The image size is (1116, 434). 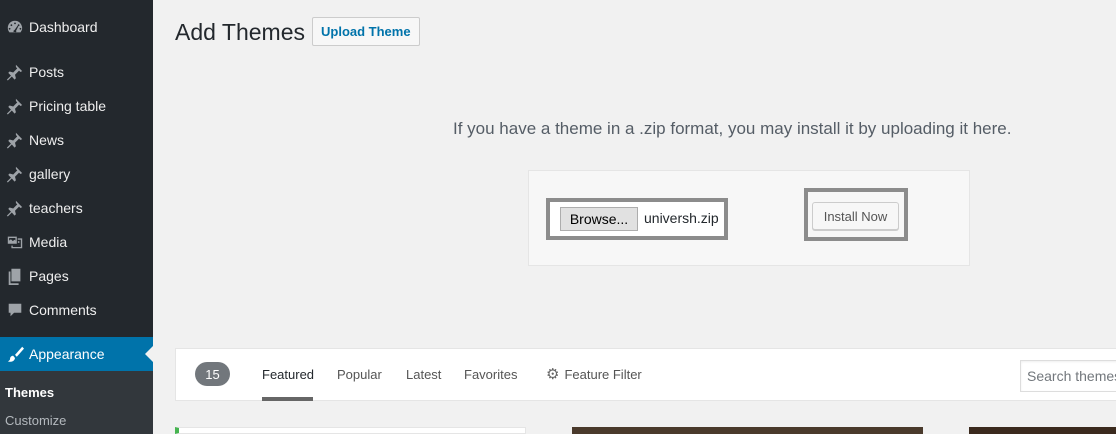 I want to click on gear-icon: ⚙, so click(x=553, y=374).